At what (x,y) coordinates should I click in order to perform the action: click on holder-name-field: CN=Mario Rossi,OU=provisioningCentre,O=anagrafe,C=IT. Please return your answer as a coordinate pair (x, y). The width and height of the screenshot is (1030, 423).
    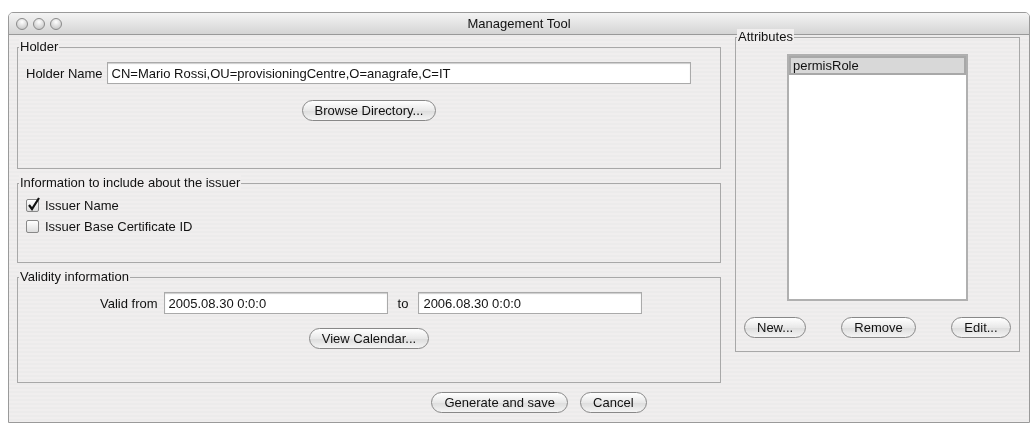
    Looking at the image, I should click on (398, 73).